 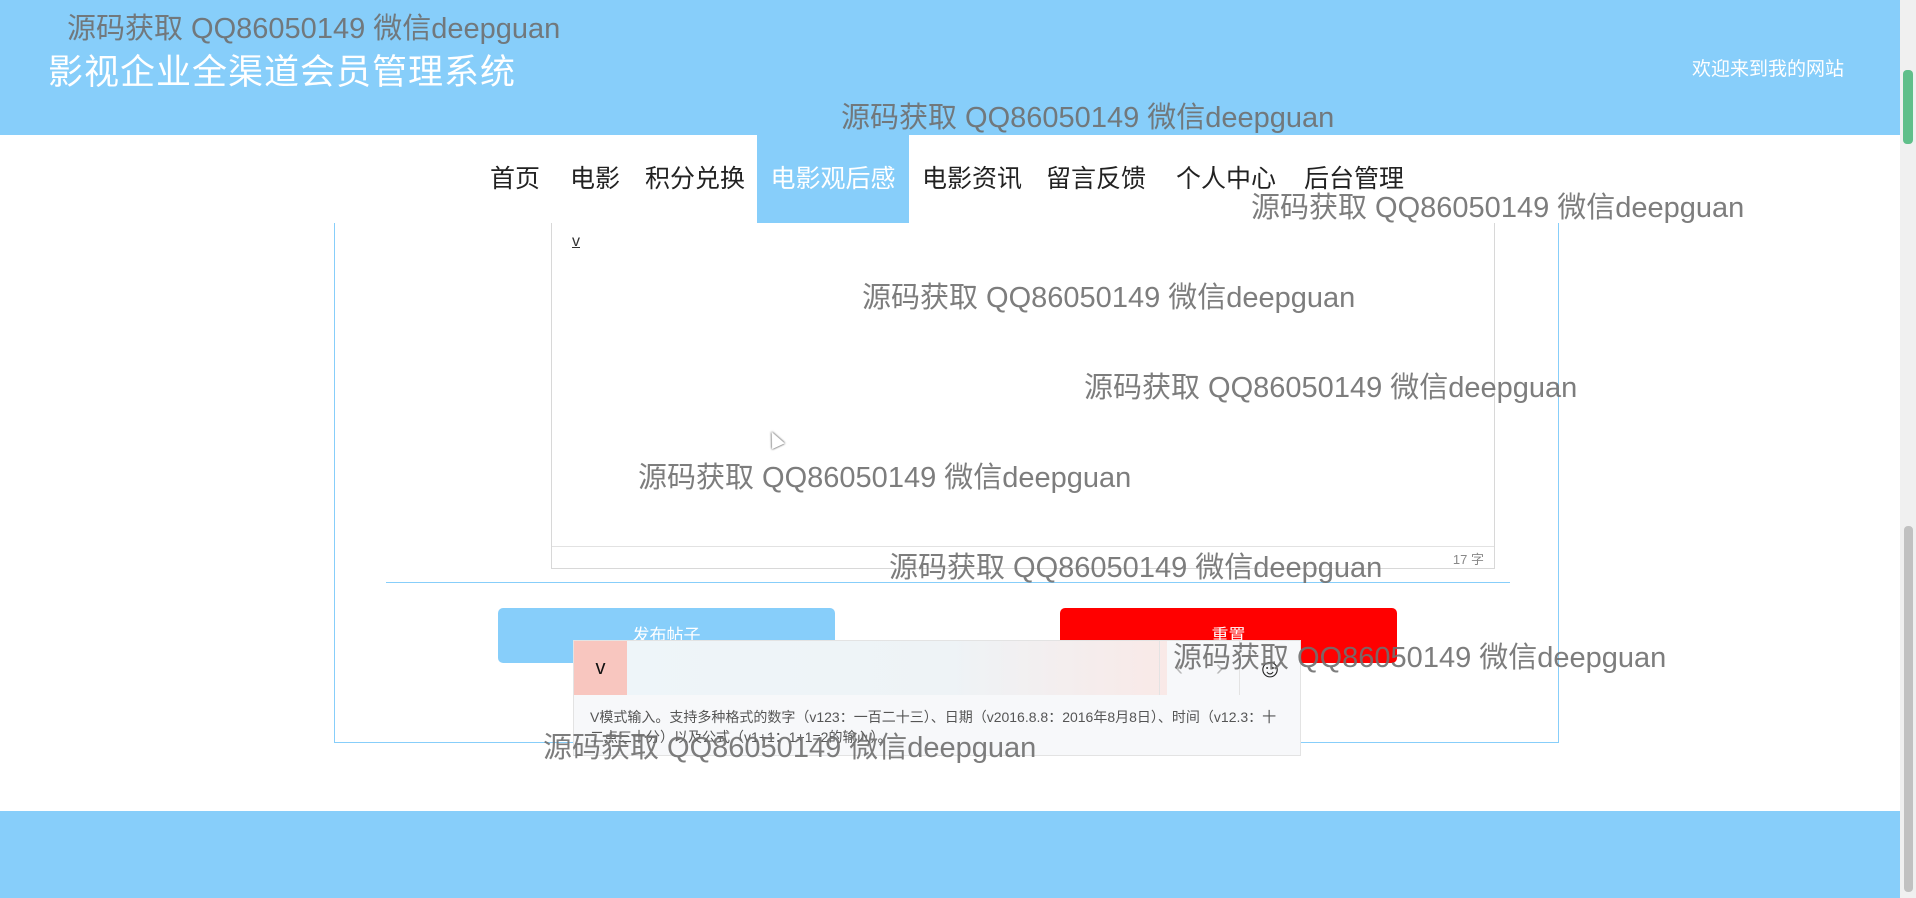 I want to click on nav-item-admin: 后台管理, so click(x=1354, y=179).